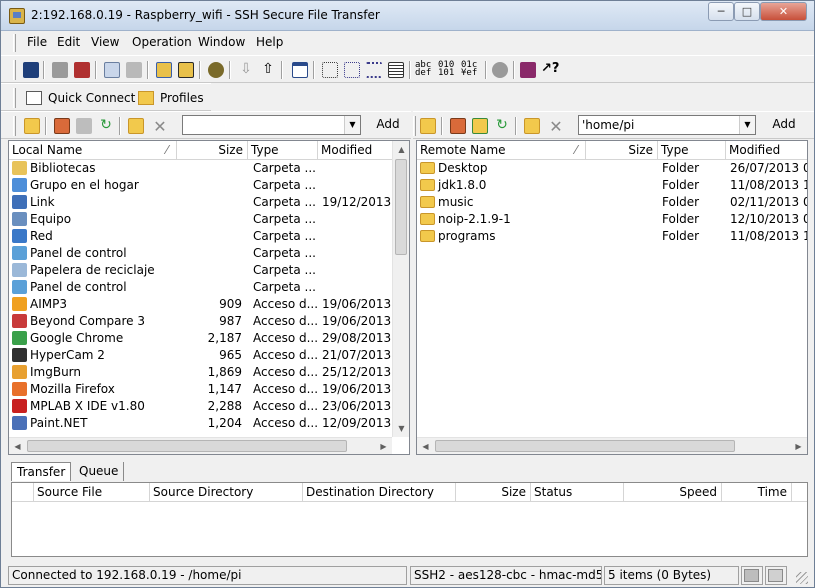  What do you see at coordinates (502, 126) in the screenshot?
I see `remote-refresh-button: ↻` at bounding box center [502, 126].